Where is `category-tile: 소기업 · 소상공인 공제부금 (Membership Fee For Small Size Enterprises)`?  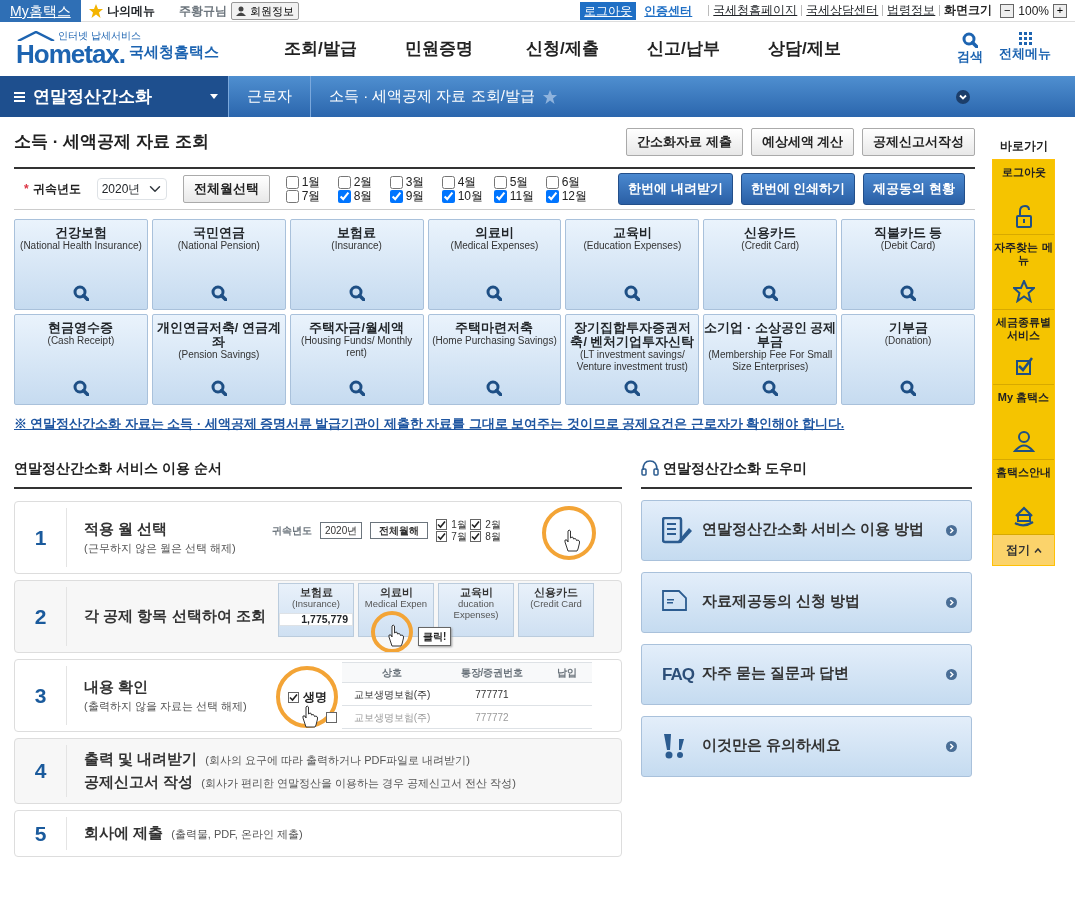 category-tile: 소기업 · 소상공인 공제부금 (Membership Fee For Small Size Enterprises) is located at coordinates (770, 359).